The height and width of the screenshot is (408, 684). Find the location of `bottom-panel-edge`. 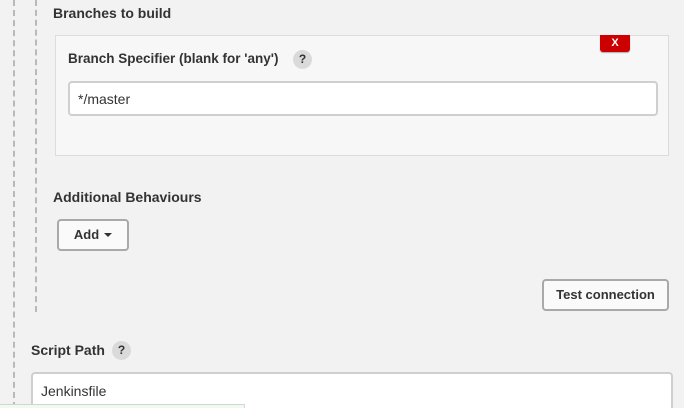

bottom-panel-edge is located at coordinates (122, 406).